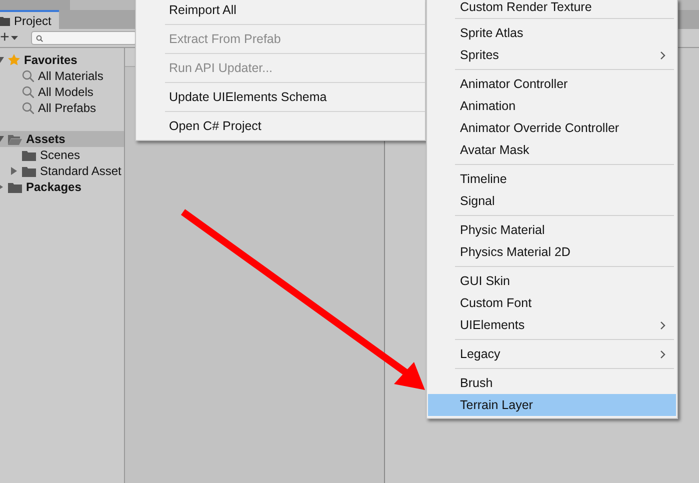  What do you see at coordinates (552, 383) in the screenshot?
I see `menu-item: Brush` at bounding box center [552, 383].